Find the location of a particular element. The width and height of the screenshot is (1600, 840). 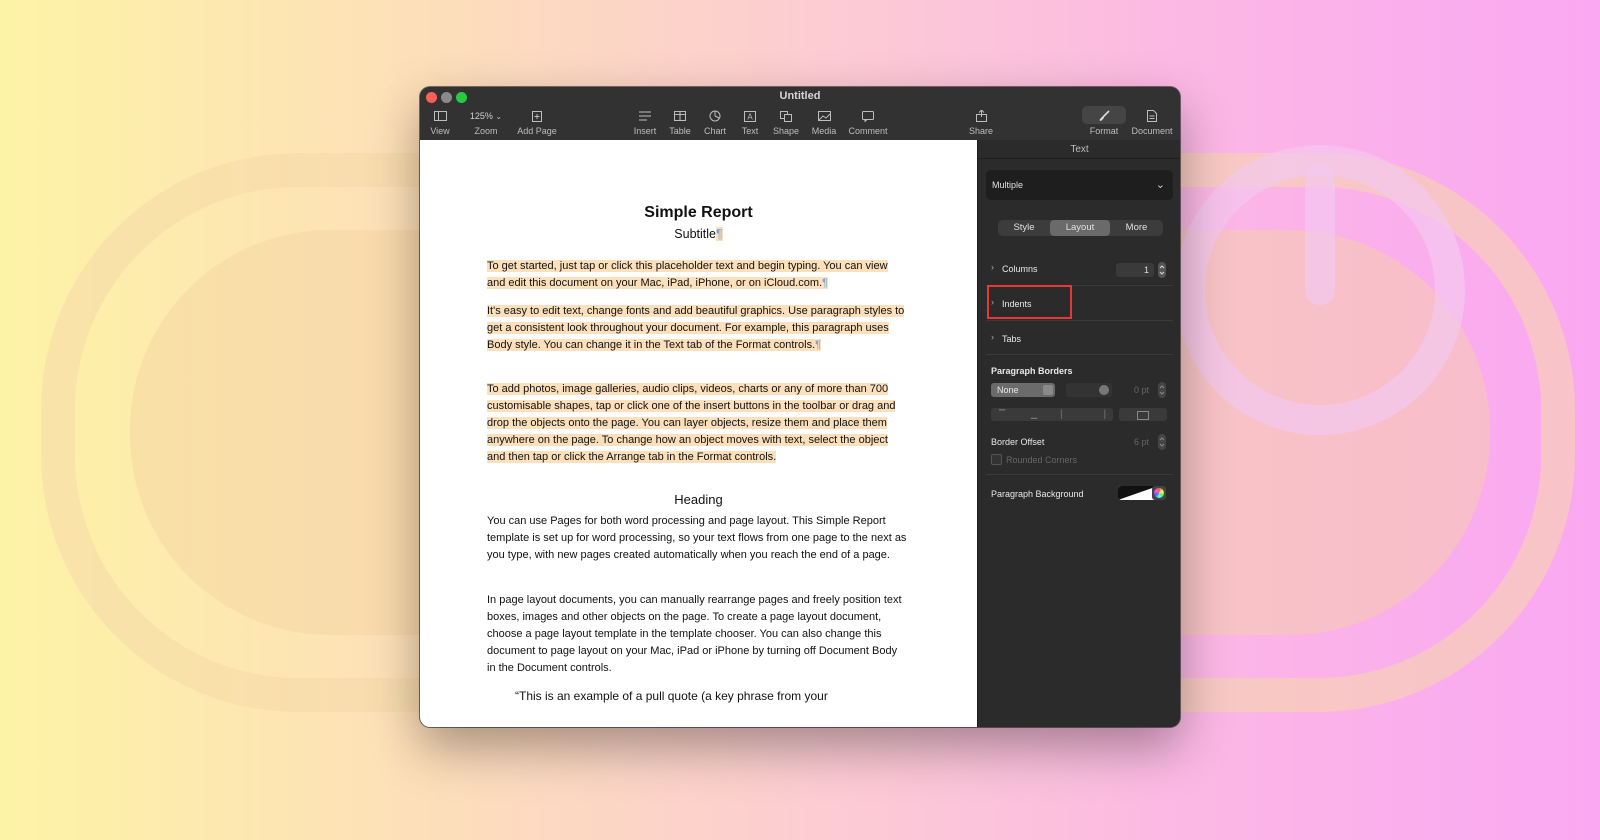

columns-field: 1 is located at coordinates (1135, 270).